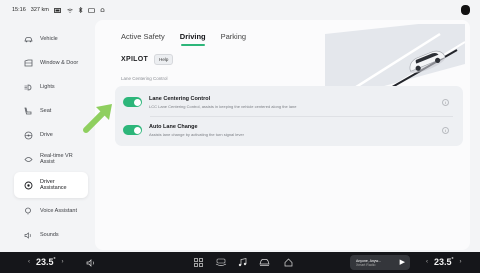 The width and height of the screenshot is (480, 273). I want to click on lights-icon, so click(28, 87).